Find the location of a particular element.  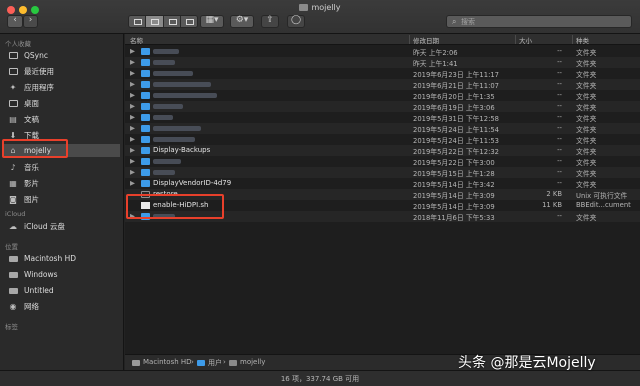

table-row: ▶ 2019年5月15日 上午1:28 -- 文件夹 is located at coordinates (382, 172).